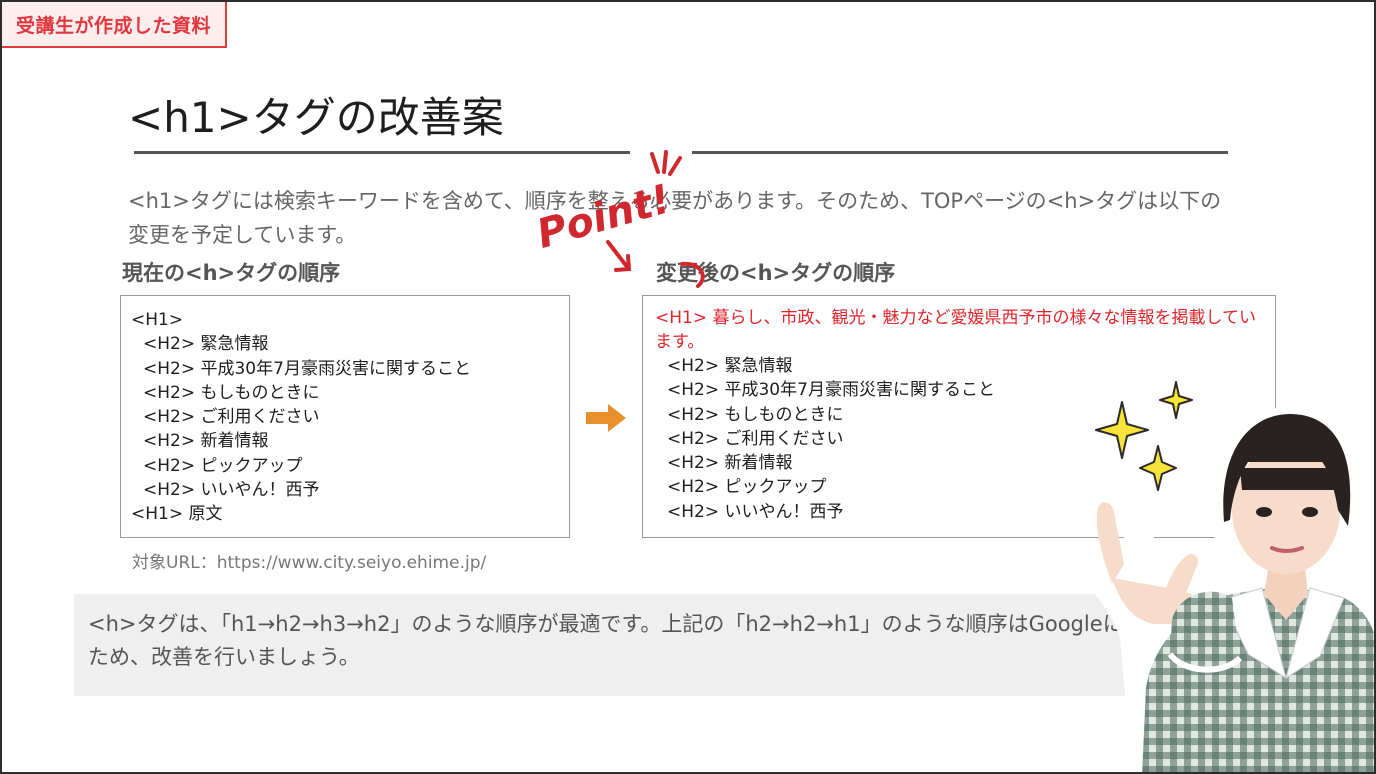  What do you see at coordinates (316, 117) in the screenshot?
I see `page-title: <h1>タグの改善案` at bounding box center [316, 117].